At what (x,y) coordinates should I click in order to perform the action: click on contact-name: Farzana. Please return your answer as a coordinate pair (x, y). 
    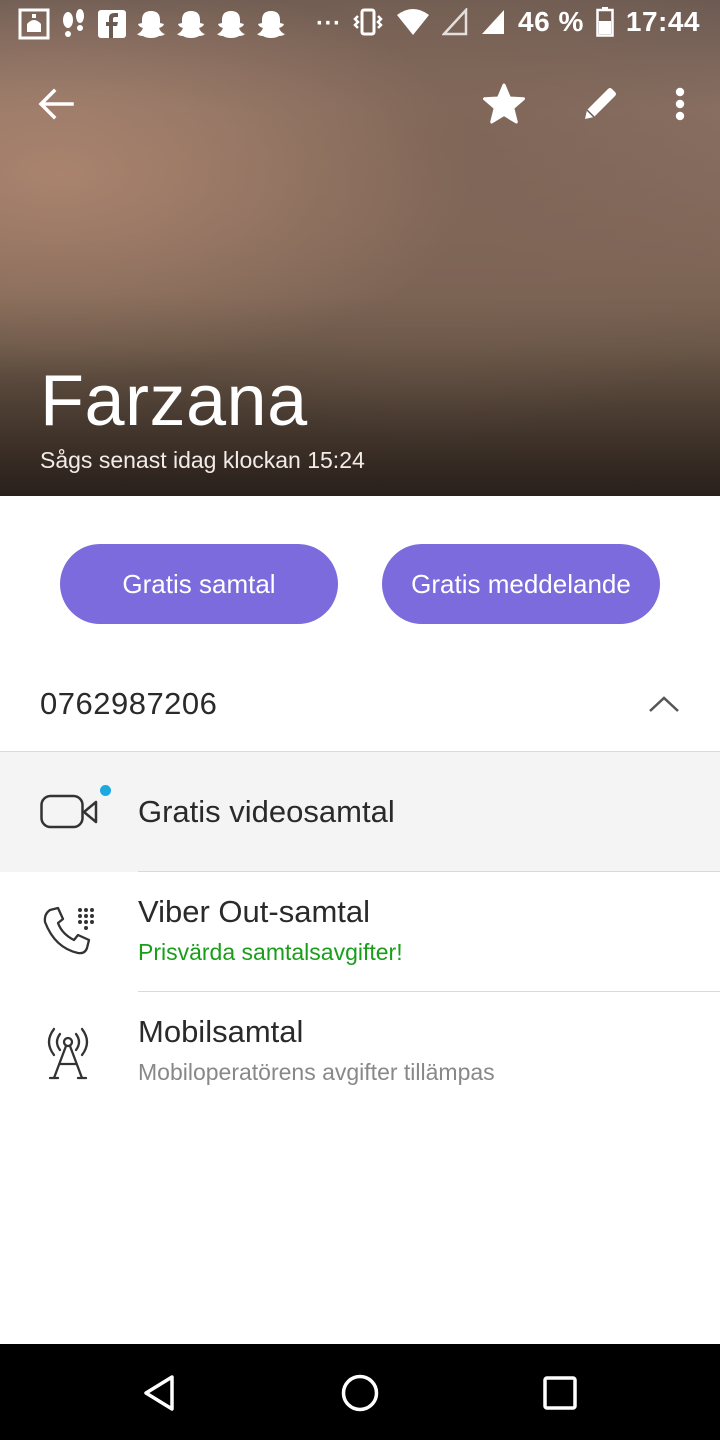
    Looking at the image, I should click on (174, 401).